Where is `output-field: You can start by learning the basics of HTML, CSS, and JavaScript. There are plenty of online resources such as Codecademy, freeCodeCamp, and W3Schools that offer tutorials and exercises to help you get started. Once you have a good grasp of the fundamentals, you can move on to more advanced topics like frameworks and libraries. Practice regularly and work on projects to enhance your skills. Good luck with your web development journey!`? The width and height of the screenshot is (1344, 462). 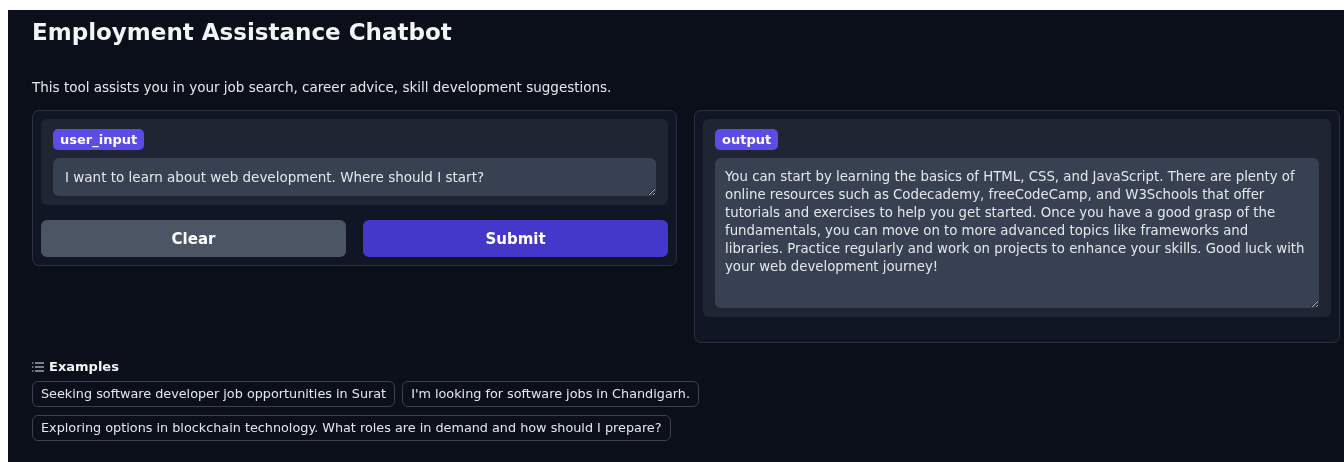
output-field: You can start by learning the basics of HTML, CSS, and JavaScript. There are plenty of online resources such as Codecademy, freeCodeCamp, and W3Schools that offer tutorials and exercises to help you get started. Once you have a good grasp of the fundamentals, you can move on to more advanced topics like frameworks and libraries. Practice regularly and work on projects to enhance your skills. Good luck with your web development journey! is located at coordinates (1017, 233).